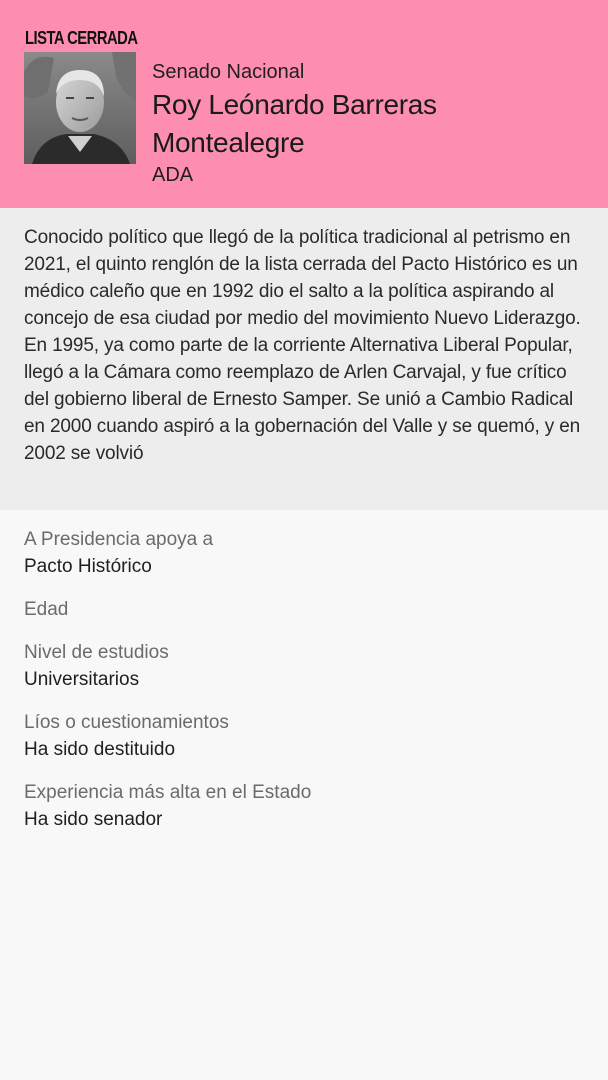 The width and height of the screenshot is (608, 1080). What do you see at coordinates (304, 666) in the screenshot?
I see `fact-education: Nivel de estudios Universitarios` at bounding box center [304, 666].